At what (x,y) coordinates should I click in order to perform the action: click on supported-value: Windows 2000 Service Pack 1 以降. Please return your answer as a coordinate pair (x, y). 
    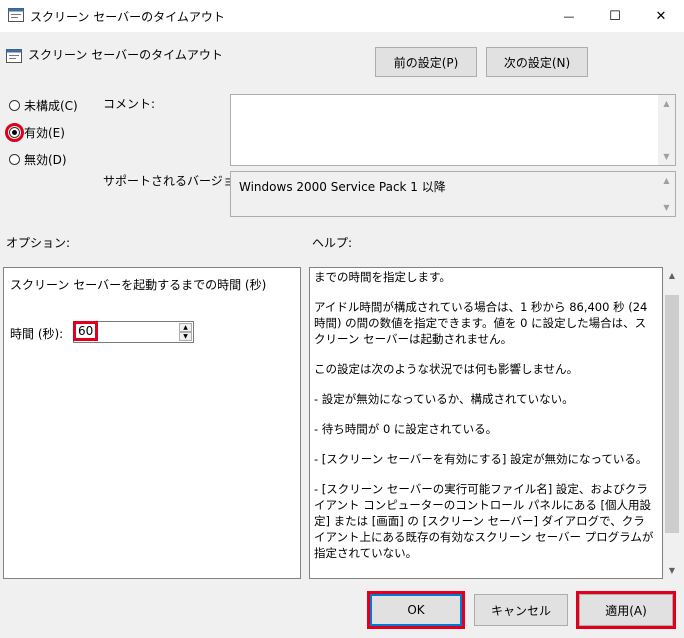
    Looking at the image, I should click on (342, 187).